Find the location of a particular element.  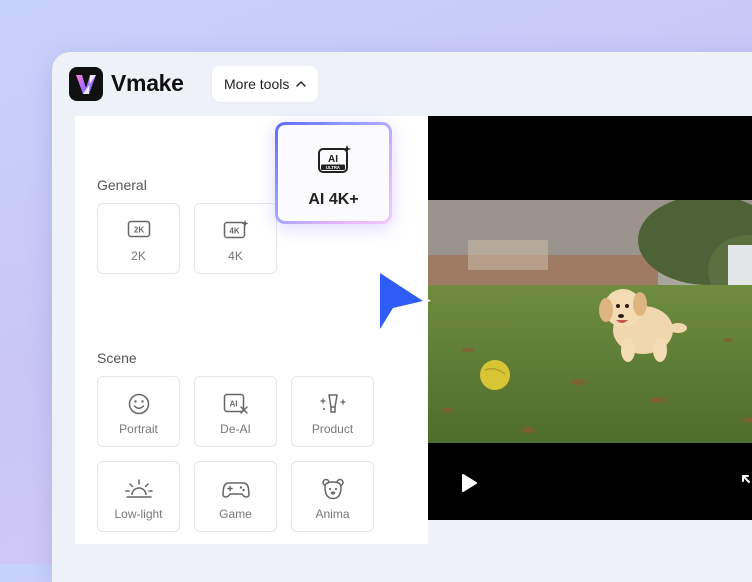

brand-name: Vmake is located at coordinates (147, 83).